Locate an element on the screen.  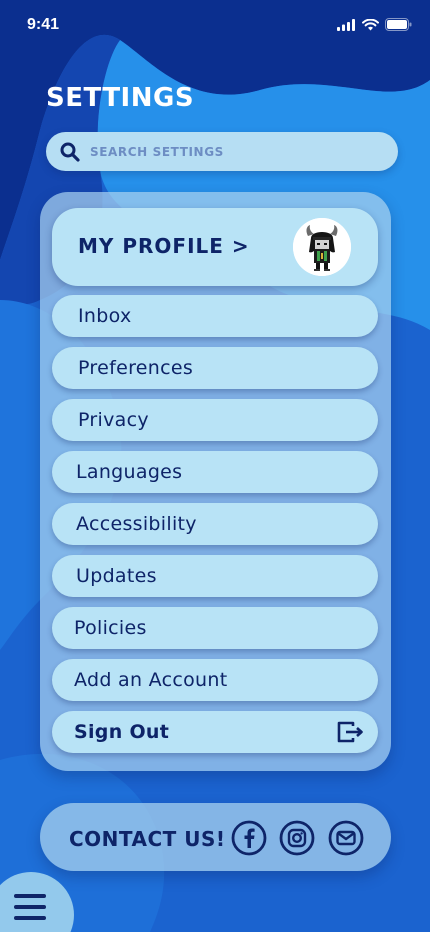
signal-icon is located at coordinates (346, 24).